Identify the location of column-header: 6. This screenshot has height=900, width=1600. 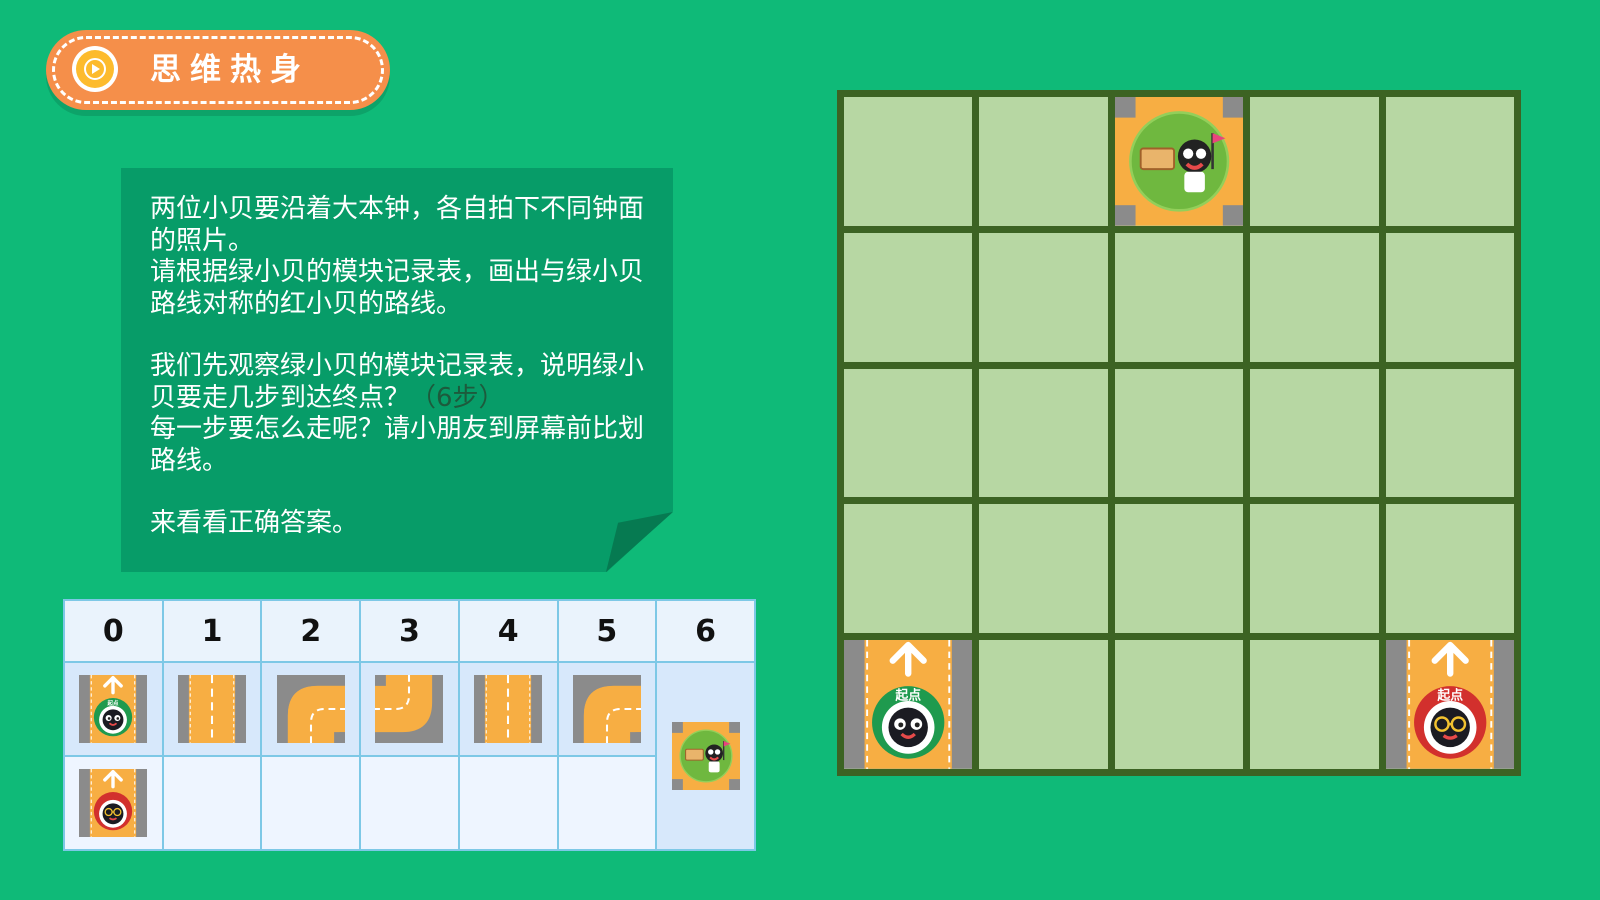
(705, 631).